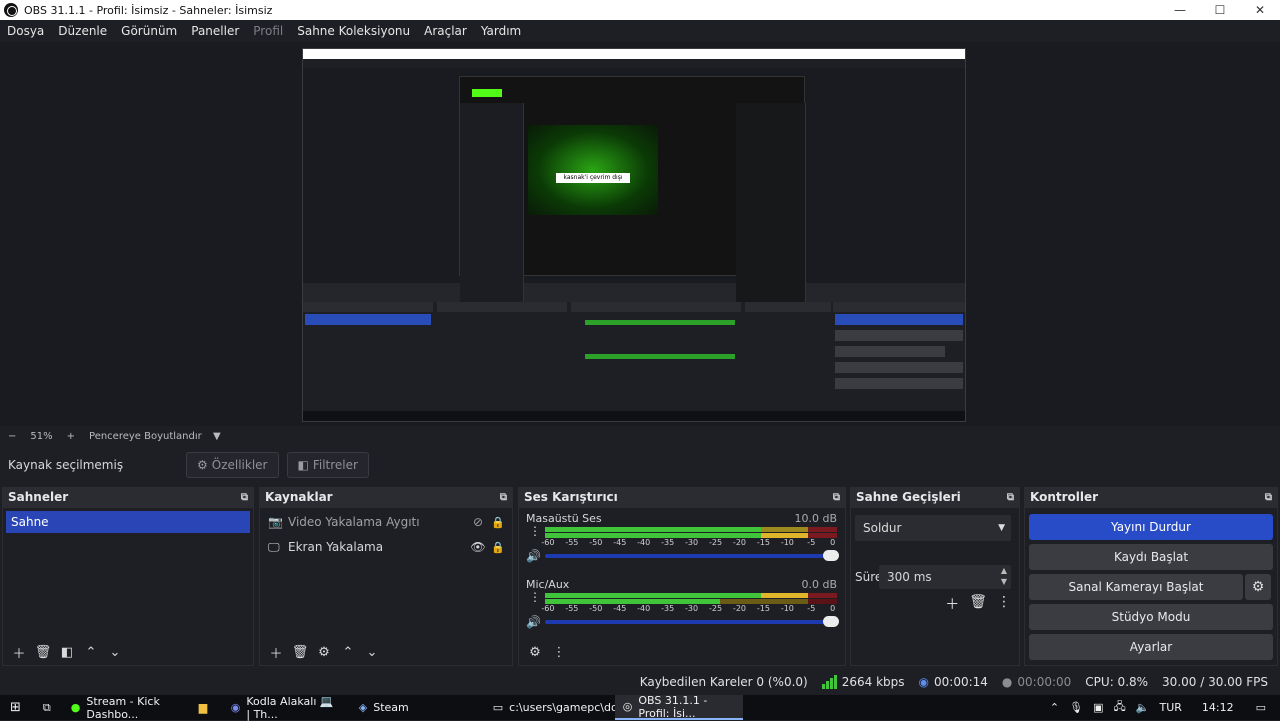 This screenshot has width=1280, height=721. What do you see at coordinates (232, 464) in the screenshot?
I see `properties-button: ⚙ Özellikler` at bounding box center [232, 464].